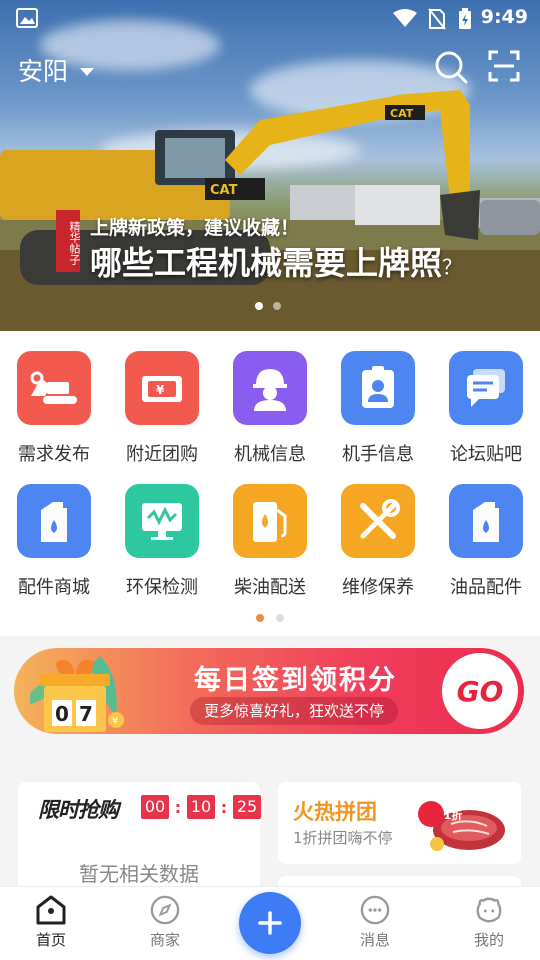 This screenshot has width=540, height=960. What do you see at coordinates (270, 618) in the screenshot?
I see `grid-pagination` at bounding box center [270, 618].